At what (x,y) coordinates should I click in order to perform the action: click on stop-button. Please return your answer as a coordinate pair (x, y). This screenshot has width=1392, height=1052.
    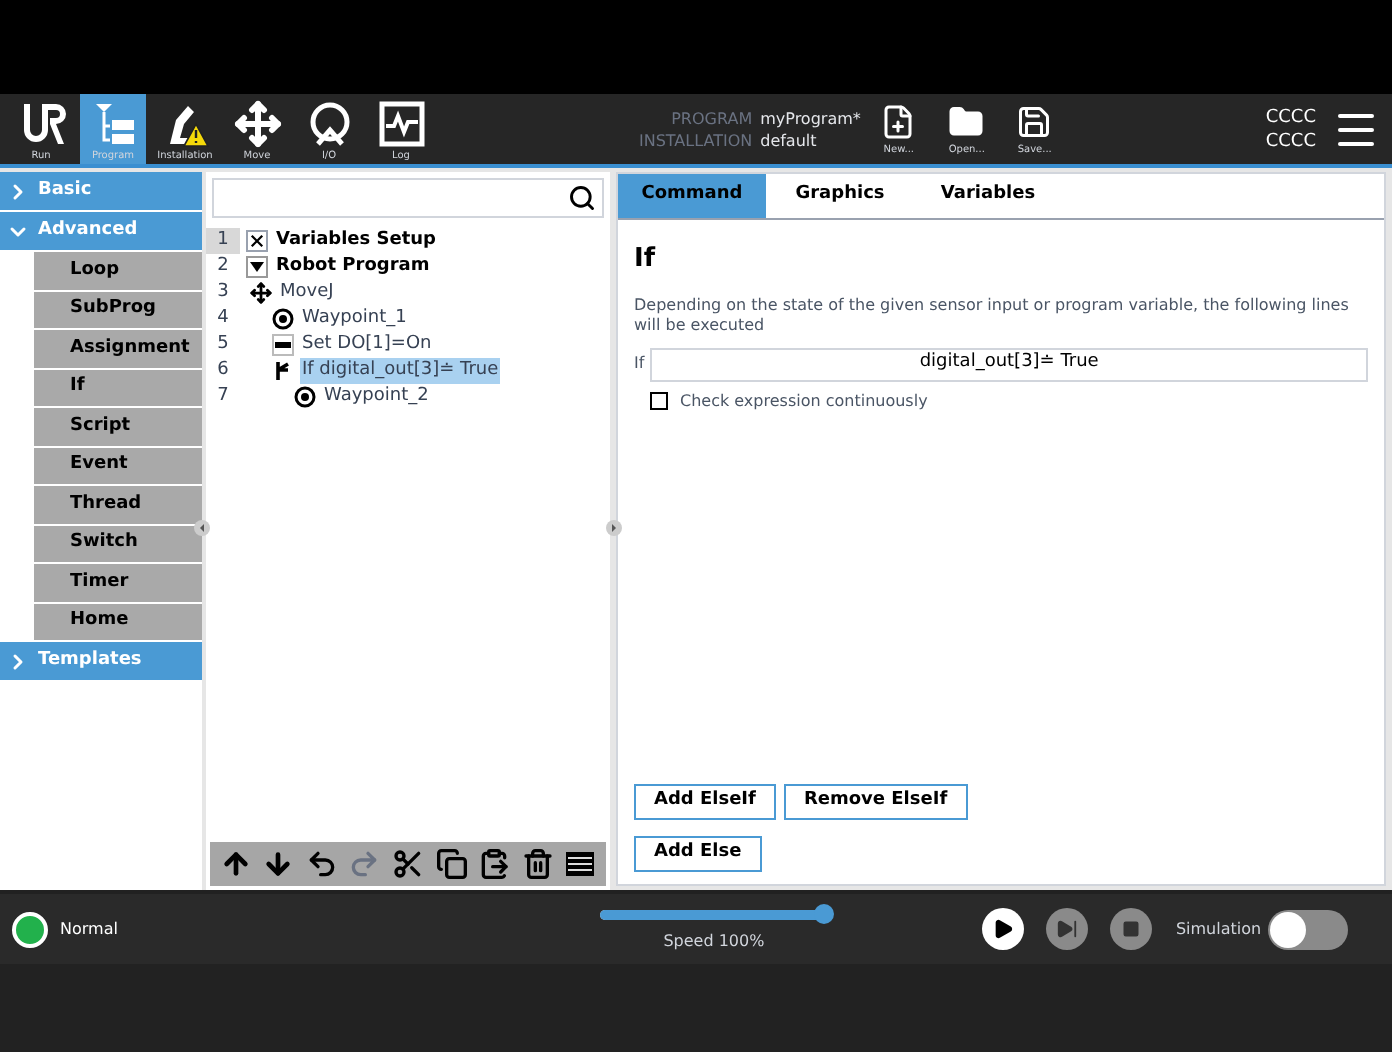
    Looking at the image, I should click on (1130, 929).